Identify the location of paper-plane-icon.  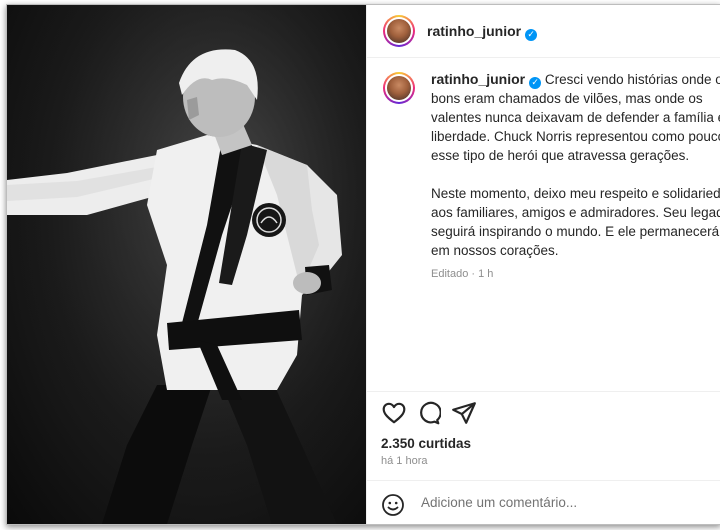
(464, 413).